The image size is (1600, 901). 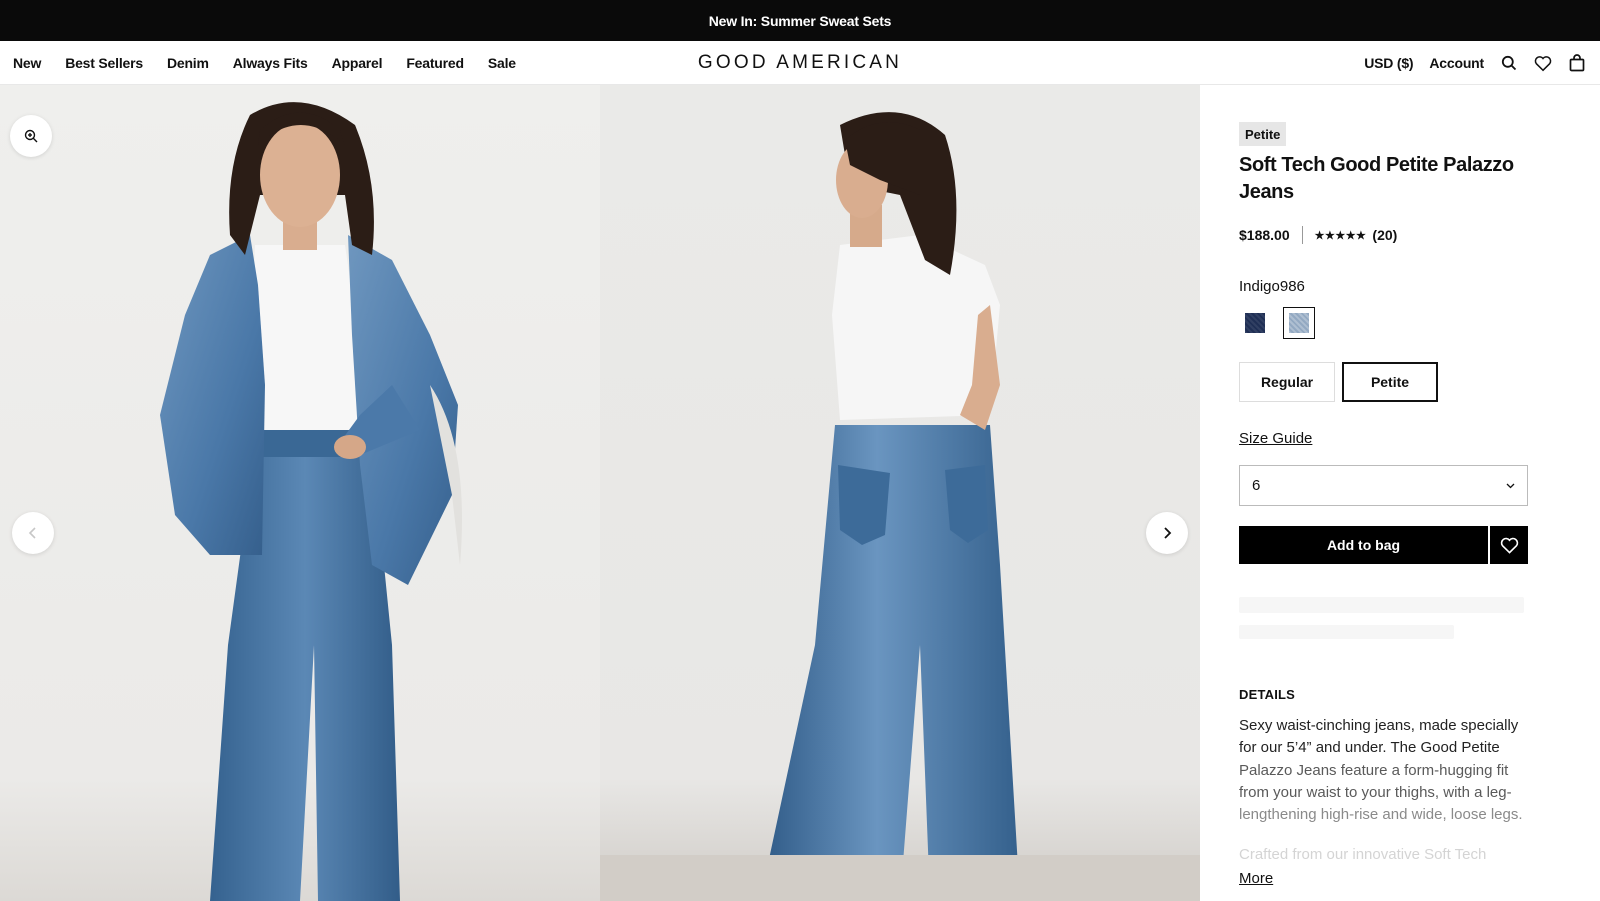 I want to click on price-divider, so click(x=1302, y=235).